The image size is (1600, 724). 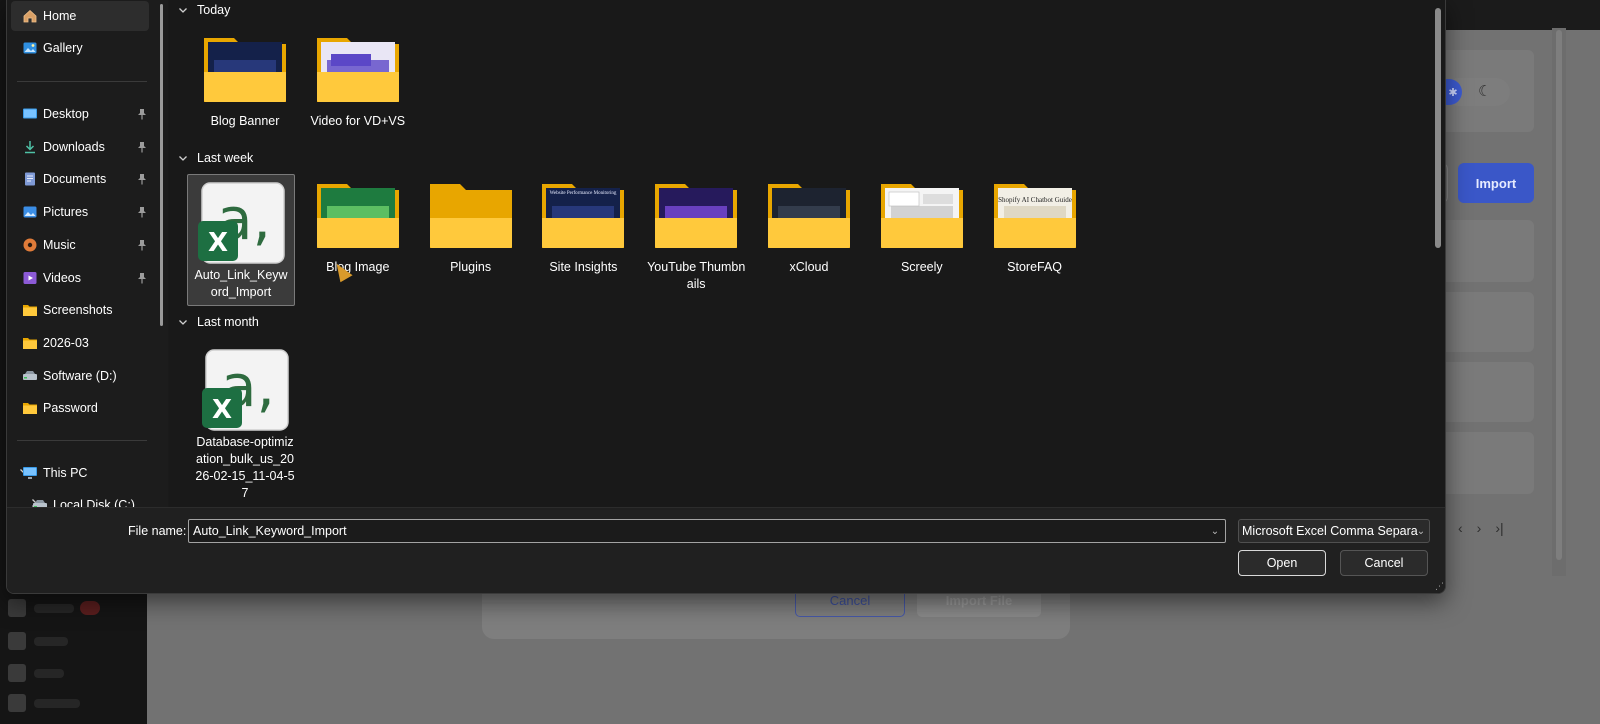 What do you see at coordinates (29, 179) in the screenshot?
I see `documents-icon` at bounding box center [29, 179].